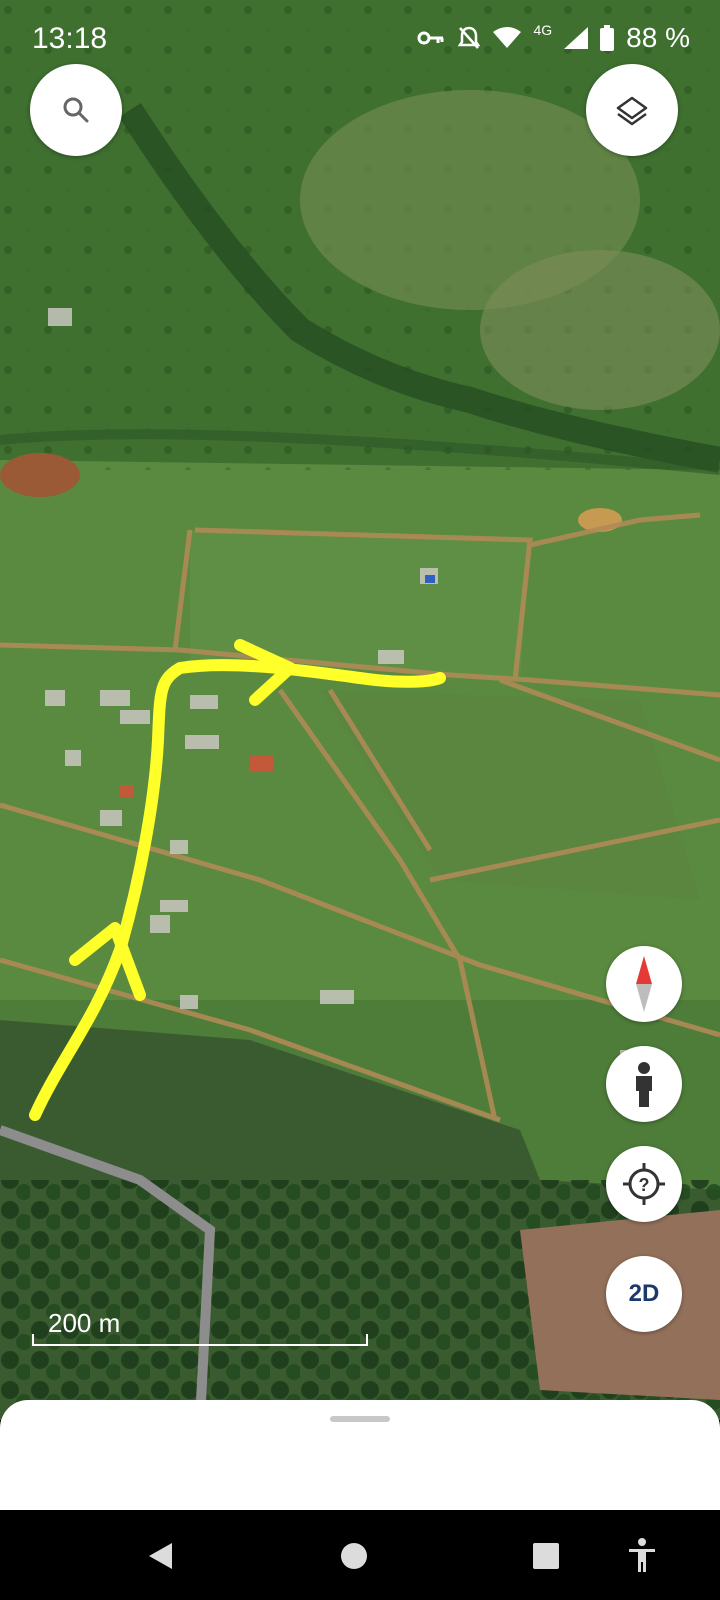 This screenshot has width=720, height=1600. I want to click on bell-off-icon, so click(469, 37).